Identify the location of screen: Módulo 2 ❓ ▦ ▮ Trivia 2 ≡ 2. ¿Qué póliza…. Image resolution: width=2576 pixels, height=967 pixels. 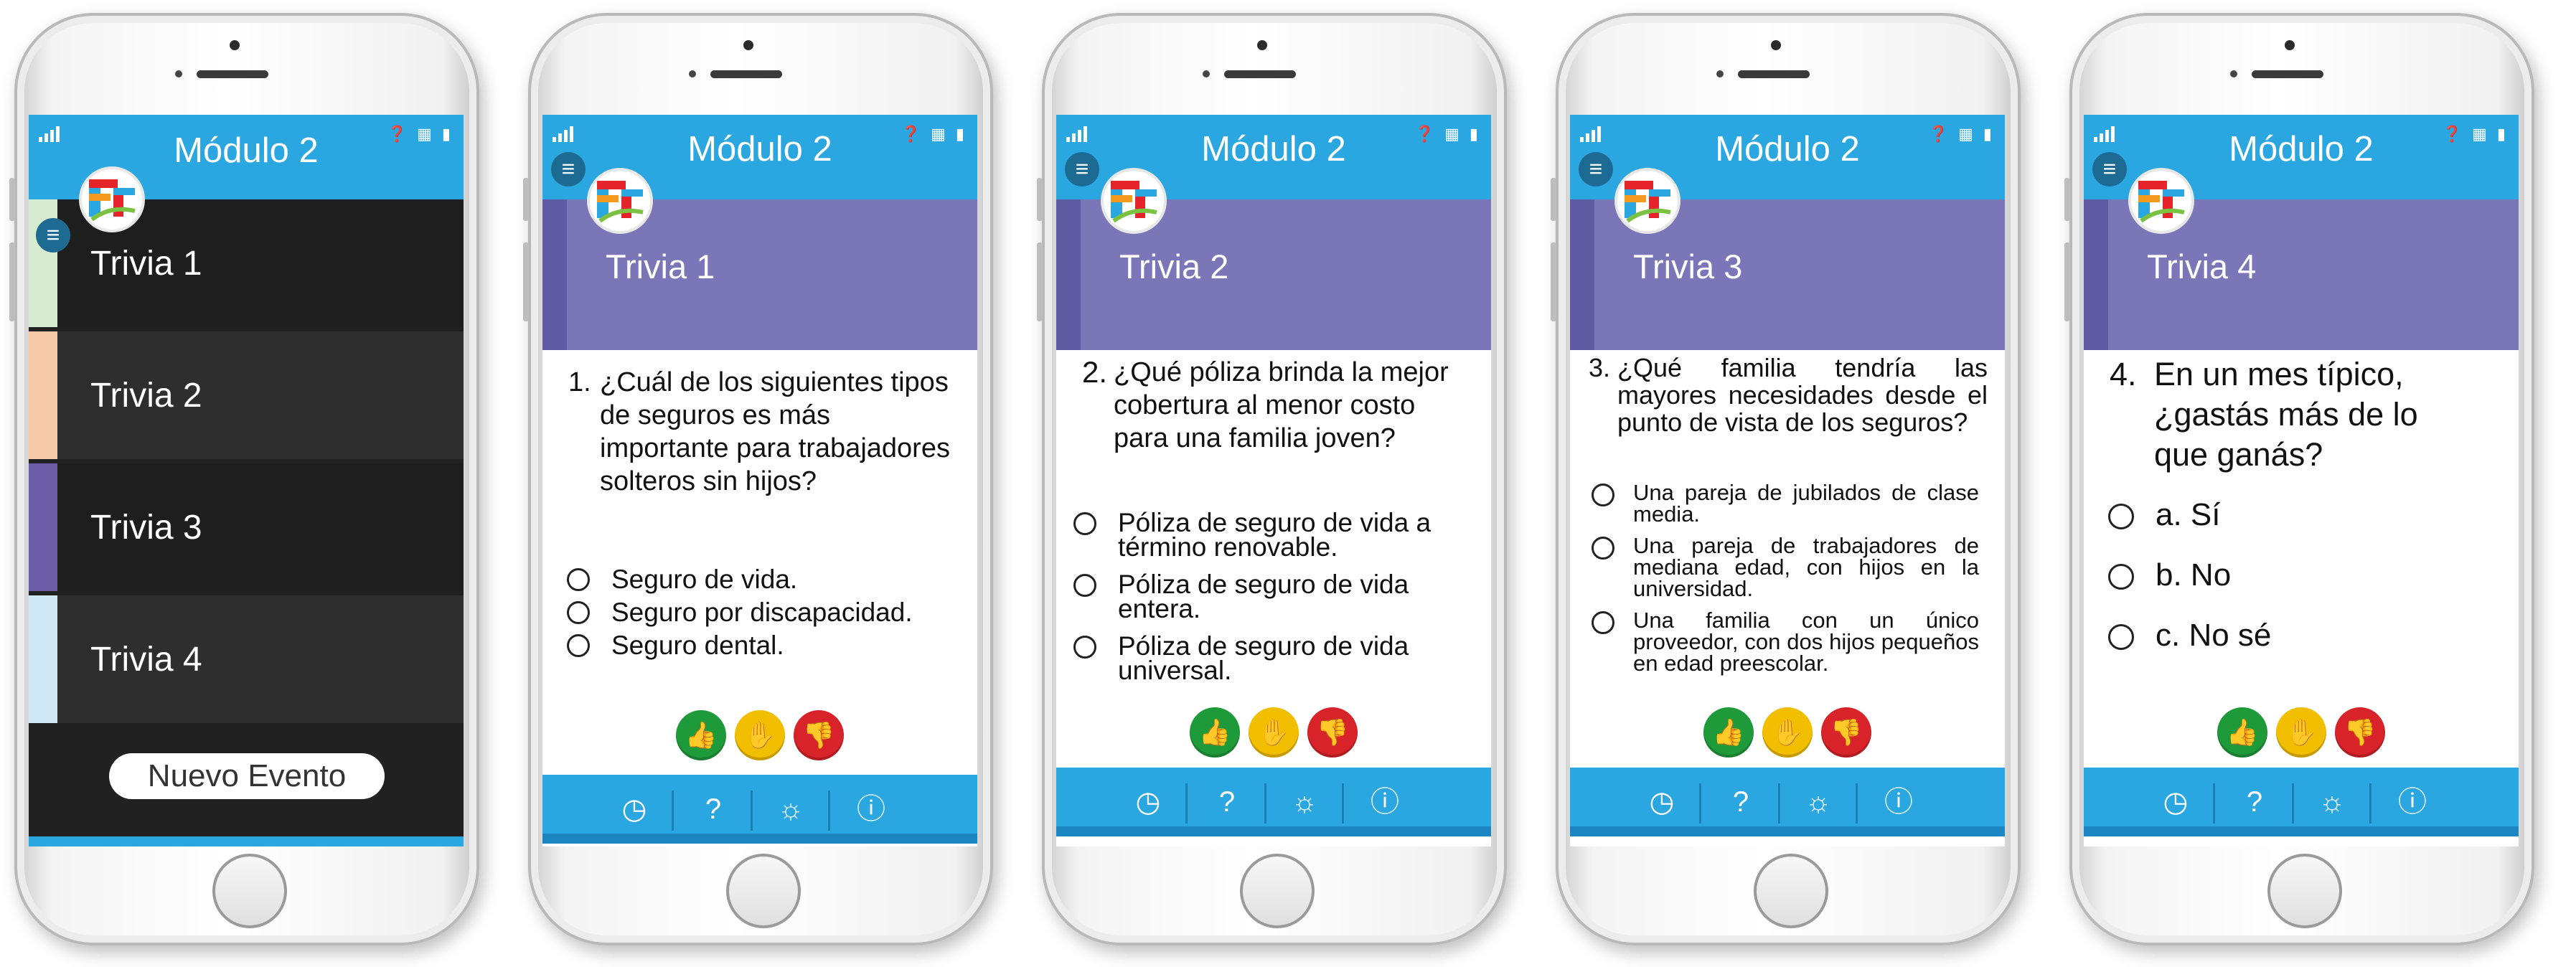
(1273, 480).